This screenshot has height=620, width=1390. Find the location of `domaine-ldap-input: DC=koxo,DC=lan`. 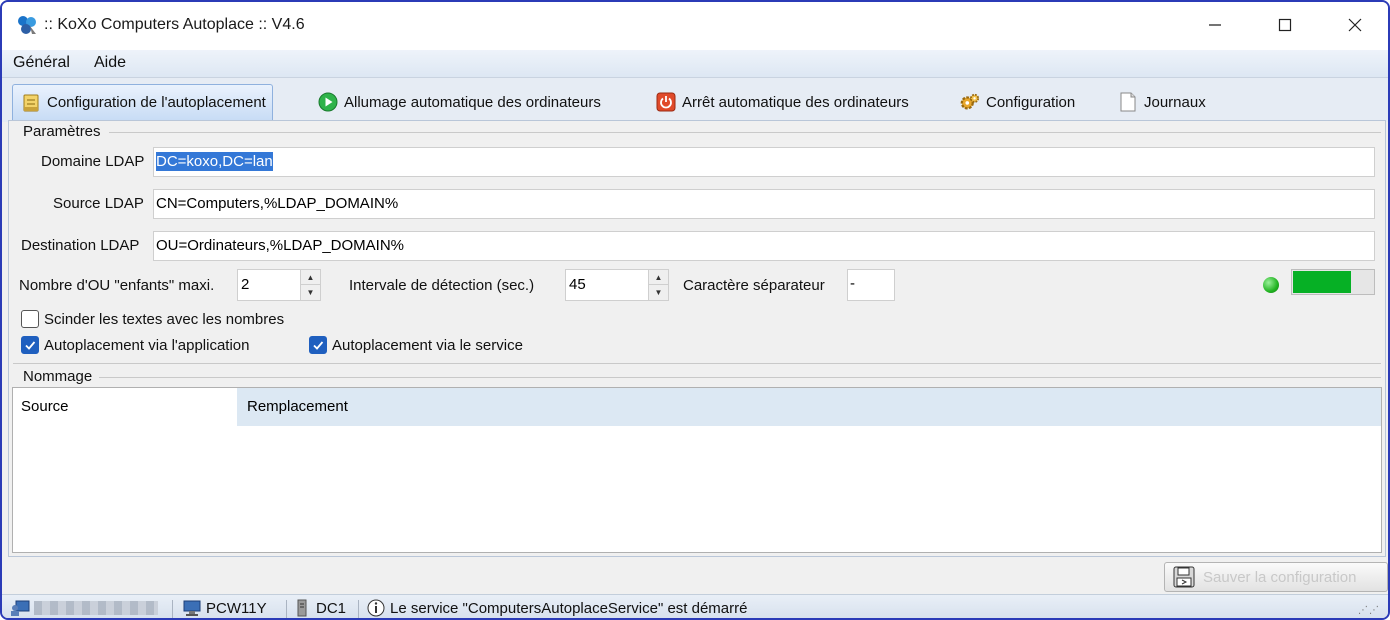

domaine-ldap-input: DC=koxo,DC=lan is located at coordinates (764, 162).